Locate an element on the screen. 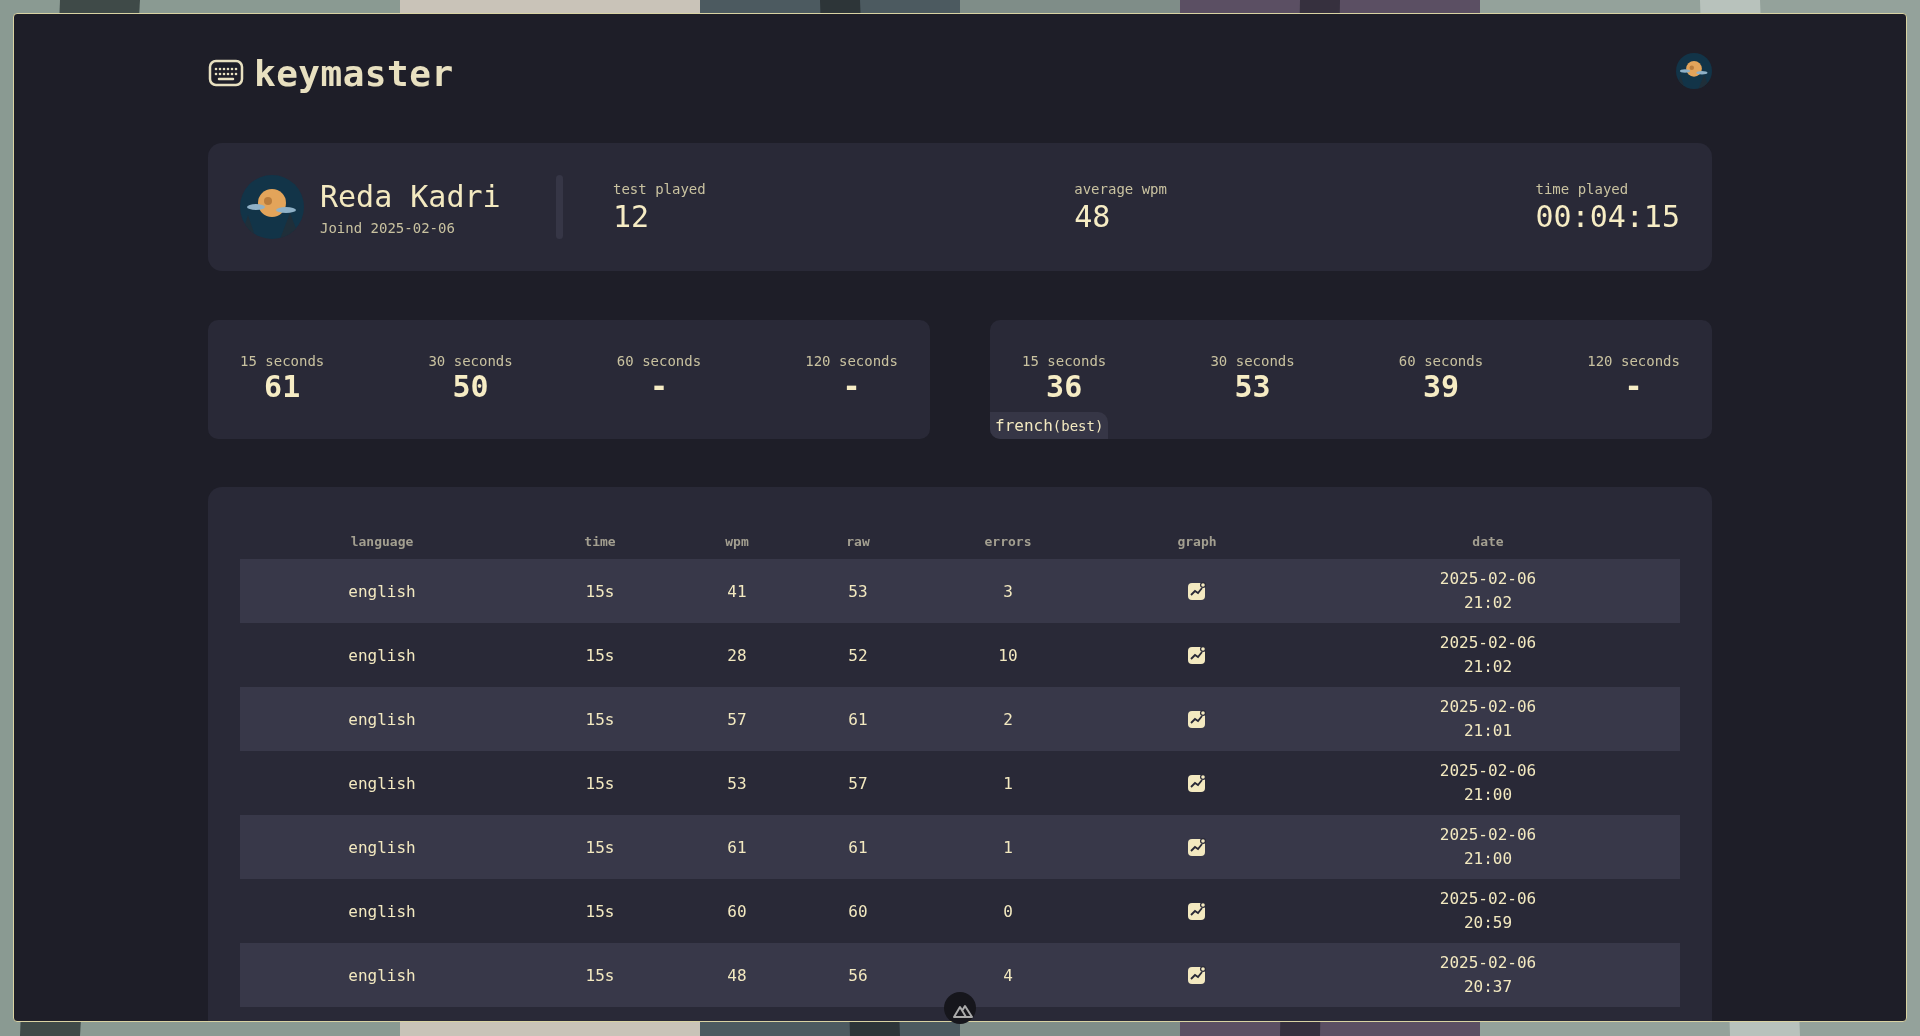 Image resolution: width=1920 pixels, height=1036 pixels. best-wpm: 36 is located at coordinates (1064, 386).